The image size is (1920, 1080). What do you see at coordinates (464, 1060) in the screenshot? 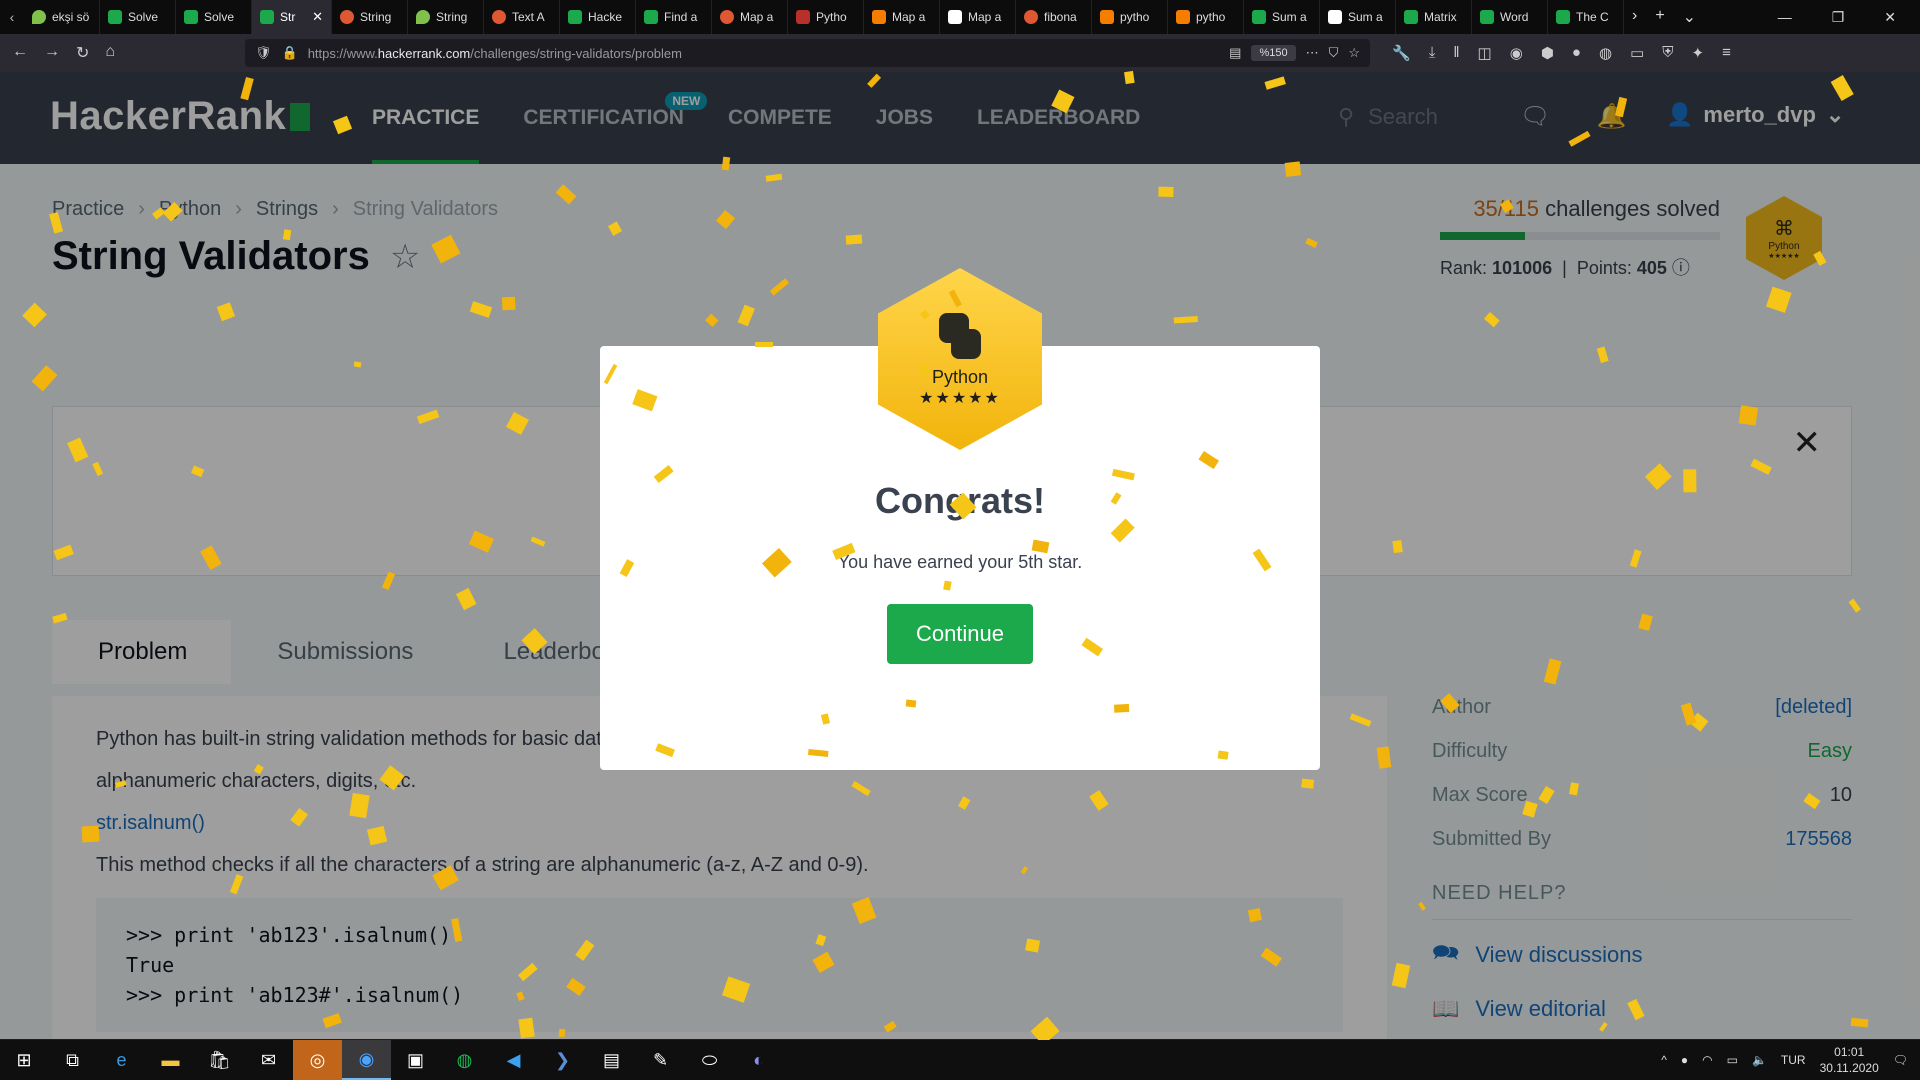
I see `spotify-icon: ◍` at bounding box center [464, 1060].